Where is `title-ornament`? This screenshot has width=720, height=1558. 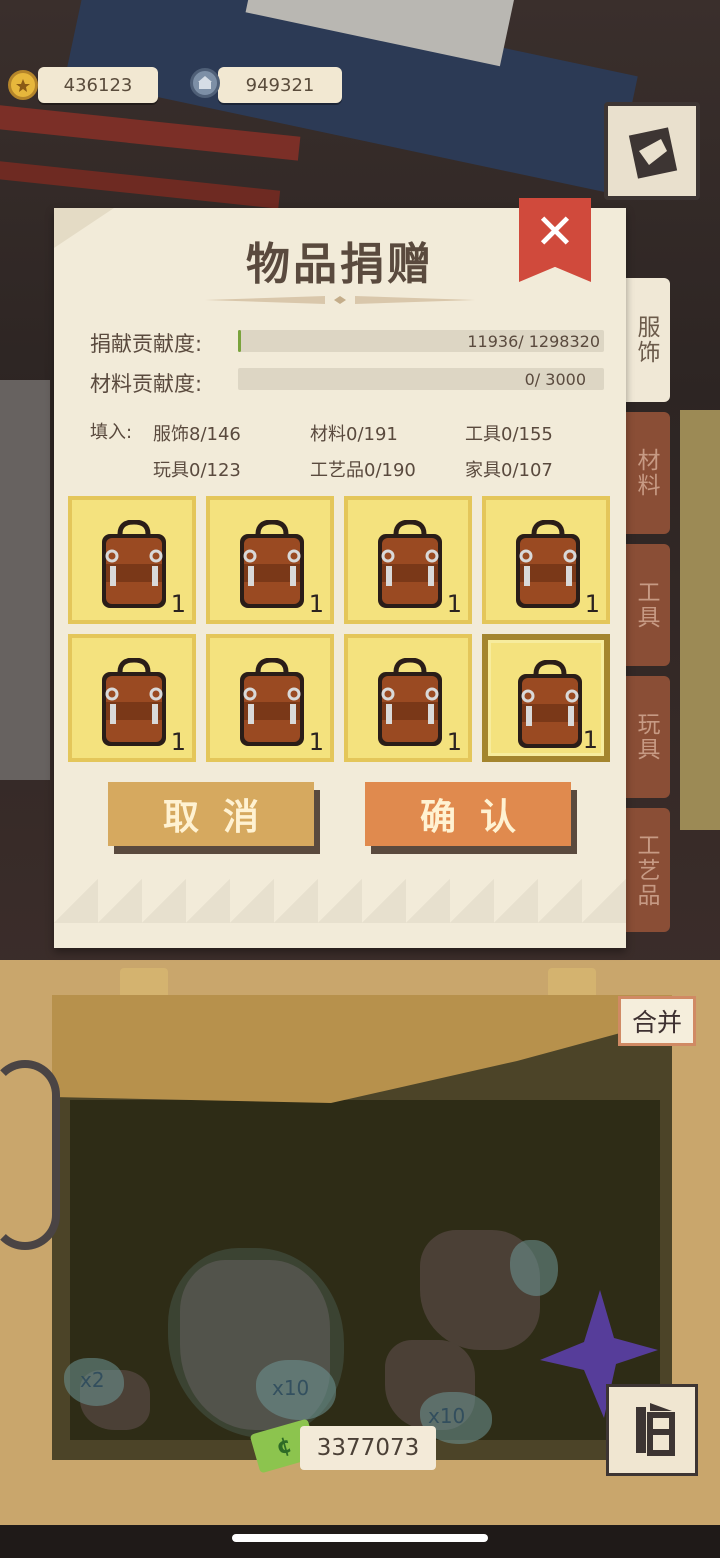
title-ornament is located at coordinates (340, 300).